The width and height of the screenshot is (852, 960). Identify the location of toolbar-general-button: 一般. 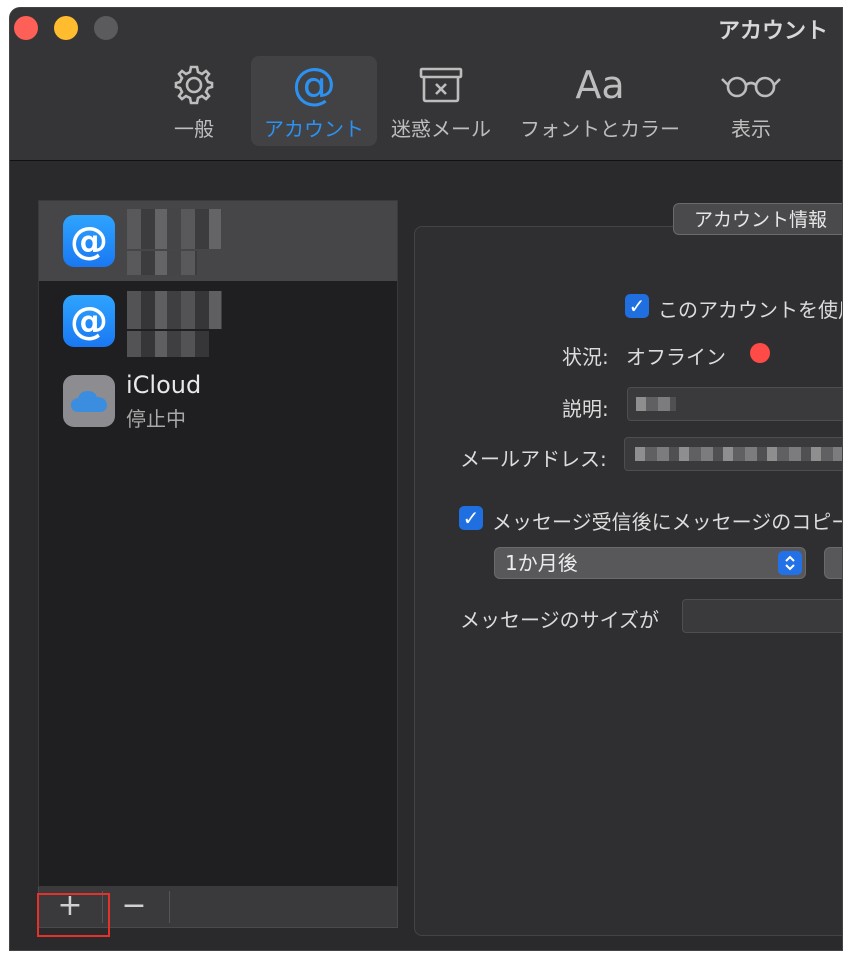
(194, 101).